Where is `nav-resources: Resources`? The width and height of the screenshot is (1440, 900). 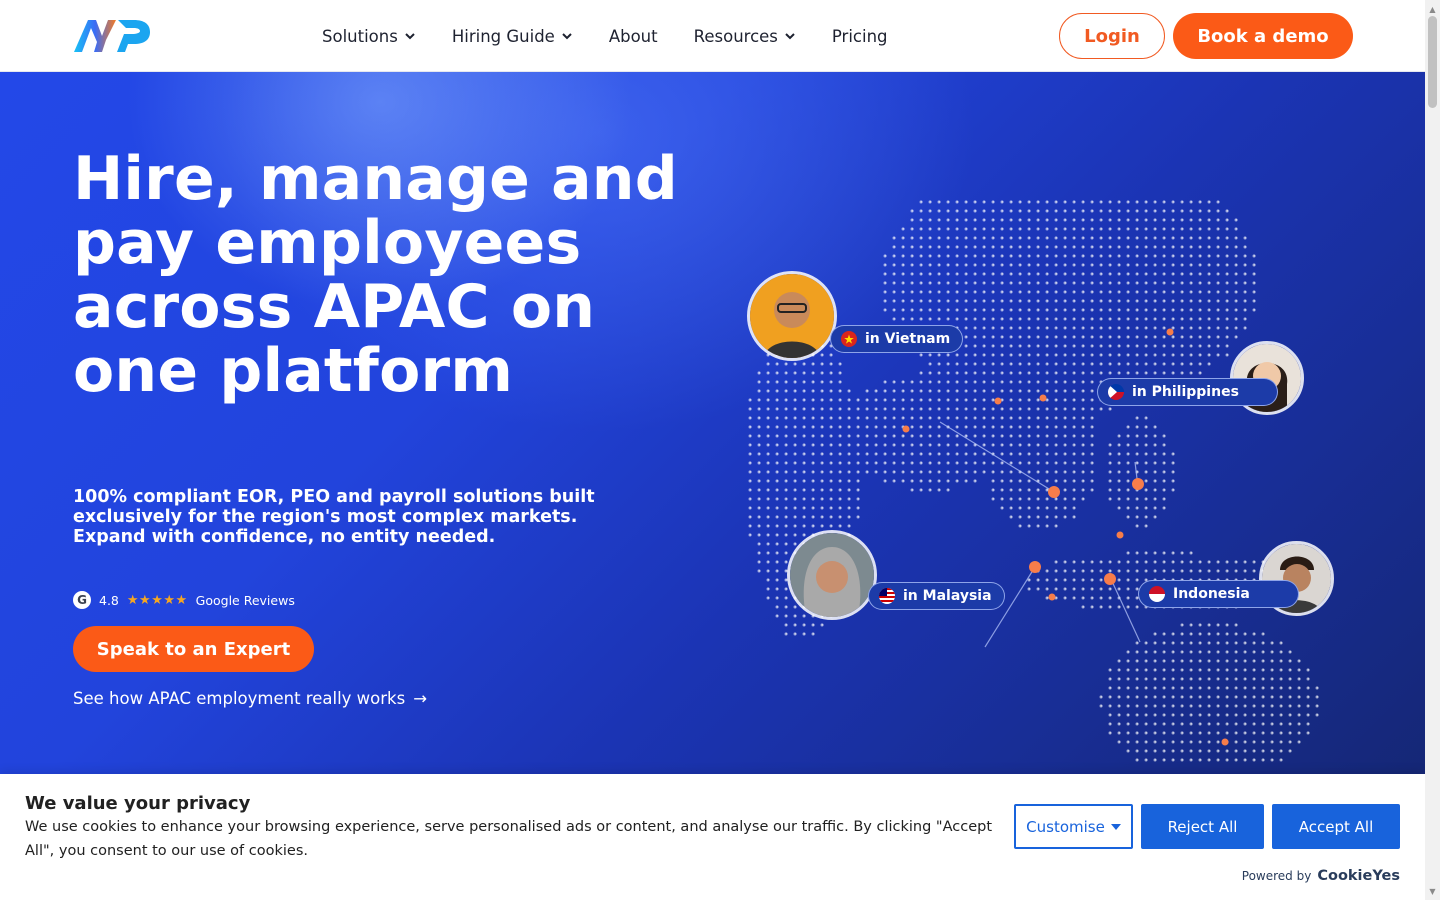 nav-resources: Resources is located at coordinates (745, 36).